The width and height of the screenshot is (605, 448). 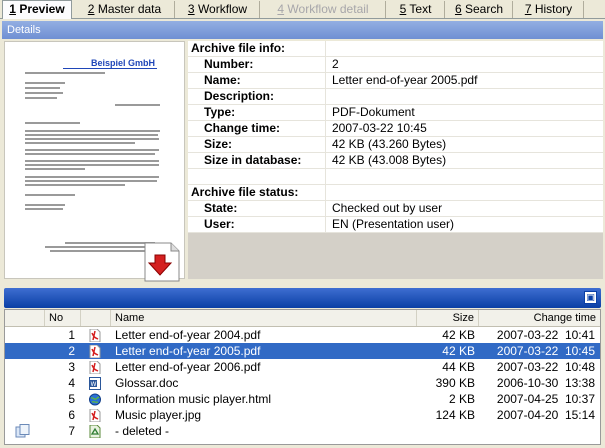 I want to click on info-label: User:, so click(x=257, y=225).